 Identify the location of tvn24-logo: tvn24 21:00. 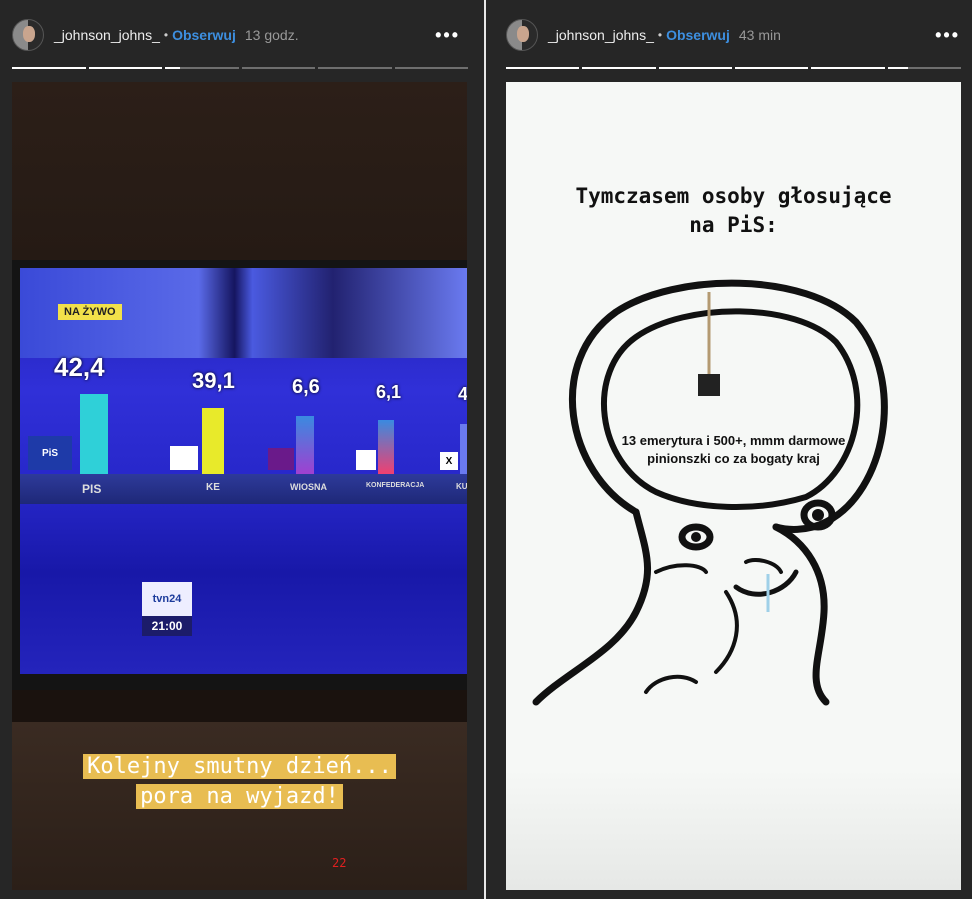
(167, 609).